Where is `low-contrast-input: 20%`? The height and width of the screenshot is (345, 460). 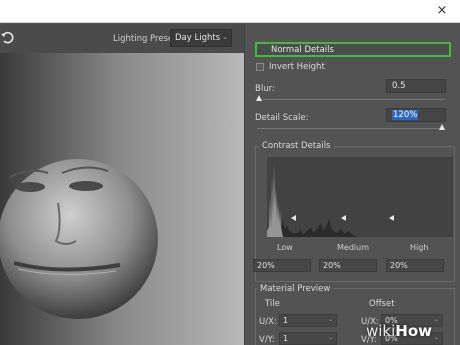
low-contrast-input: 20% is located at coordinates (282, 265).